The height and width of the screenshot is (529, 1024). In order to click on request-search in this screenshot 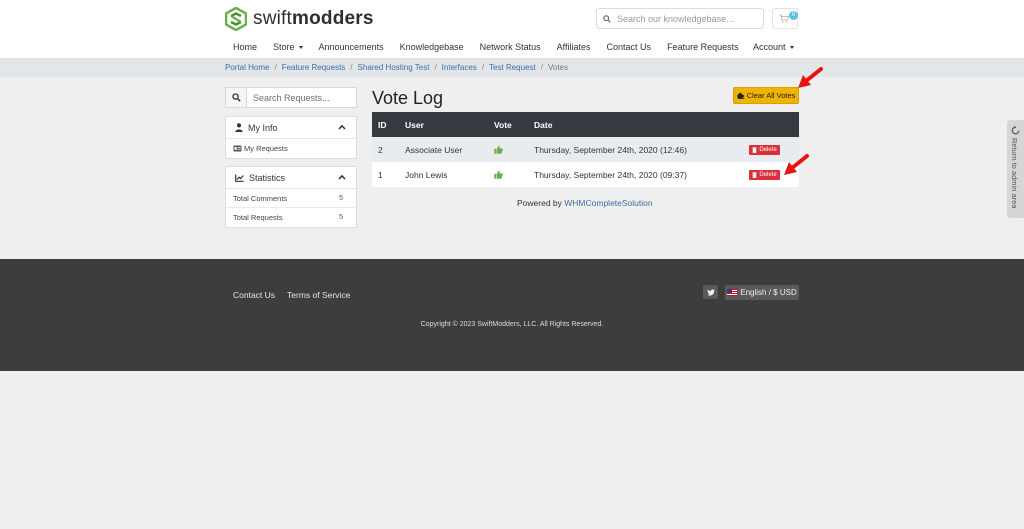, I will do `click(291, 97)`.